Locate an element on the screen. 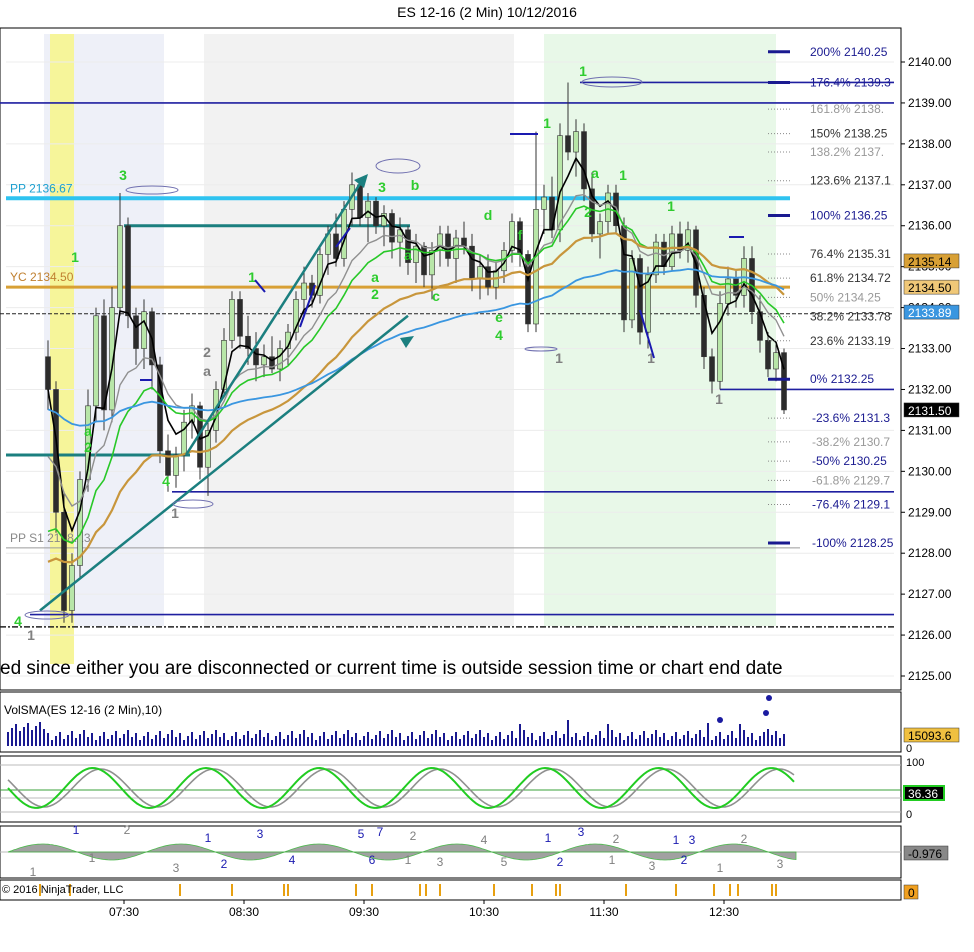 This screenshot has width=974, height=952. volume-panel-title: VolSMA(ES 12-16 (2 Min),10) is located at coordinates (83, 710).